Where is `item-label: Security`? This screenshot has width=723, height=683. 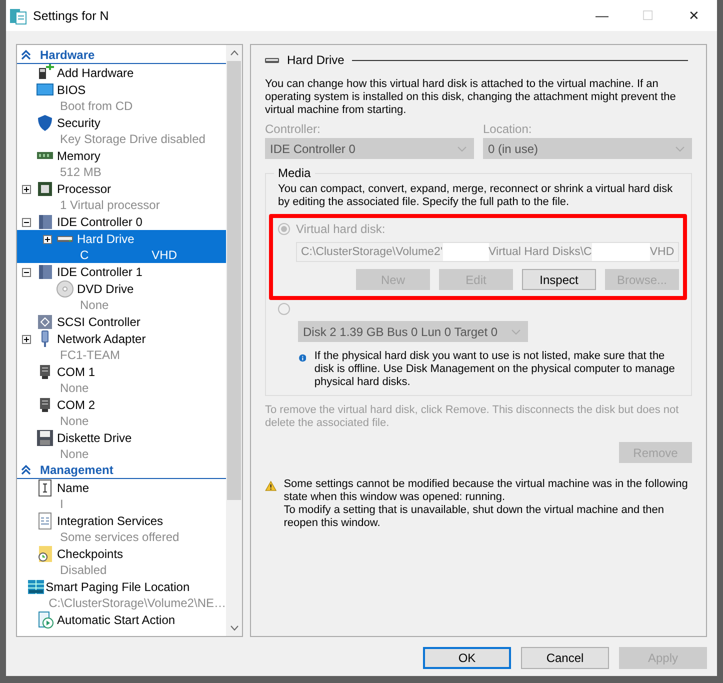 item-label: Security is located at coordinates (79, 123).